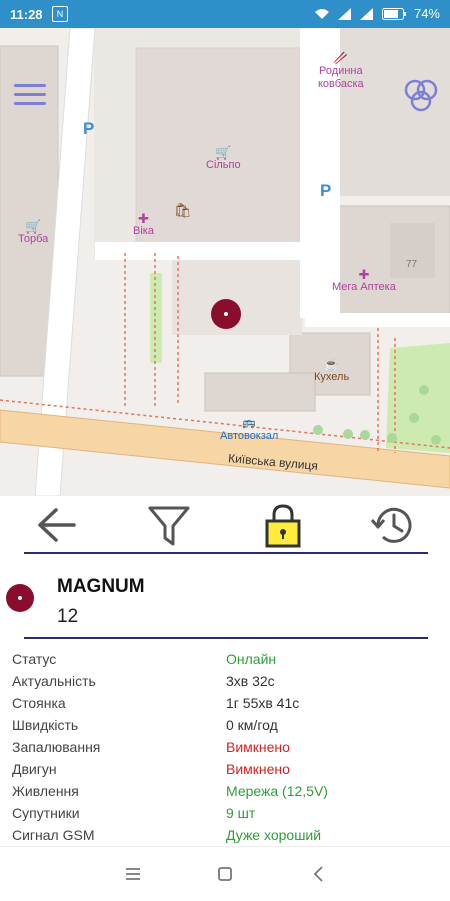 The image size is (450, 901). I want to click on info-value: 3хв 32с, so click(250, 681).